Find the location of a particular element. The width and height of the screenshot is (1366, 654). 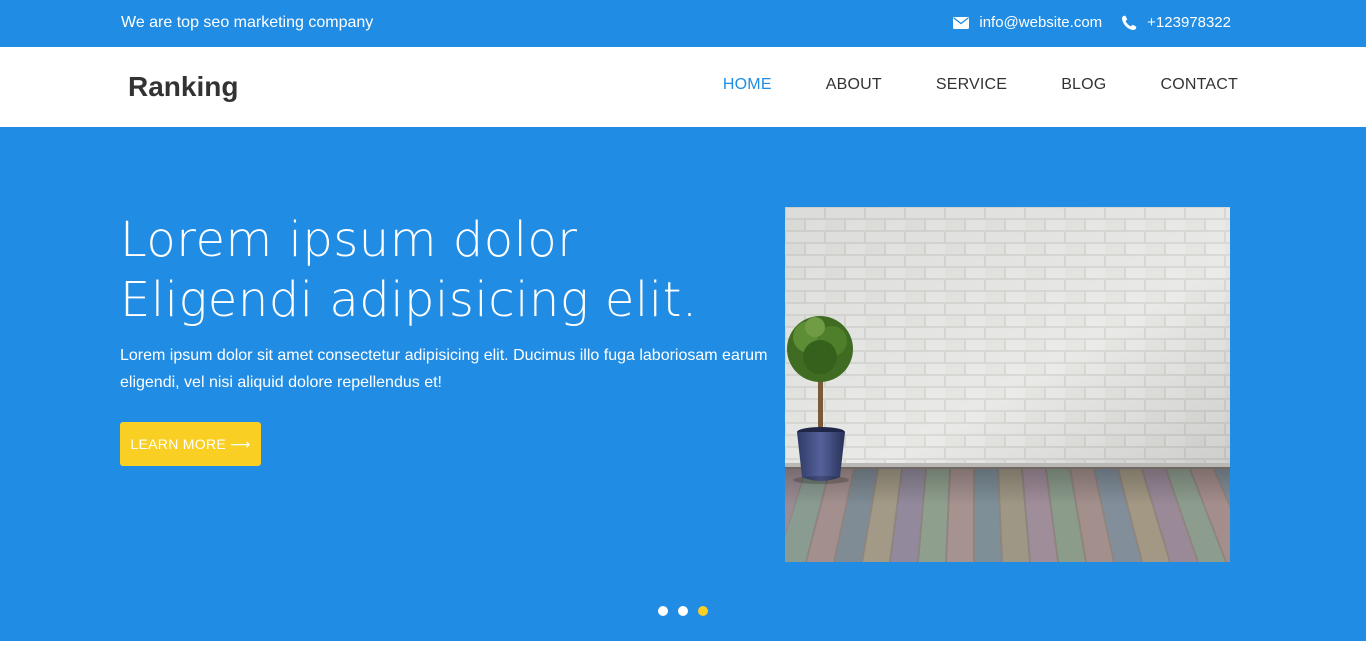

hero-headline-line1: Lorem ipsum dolor is located at coordinates (349, 240).